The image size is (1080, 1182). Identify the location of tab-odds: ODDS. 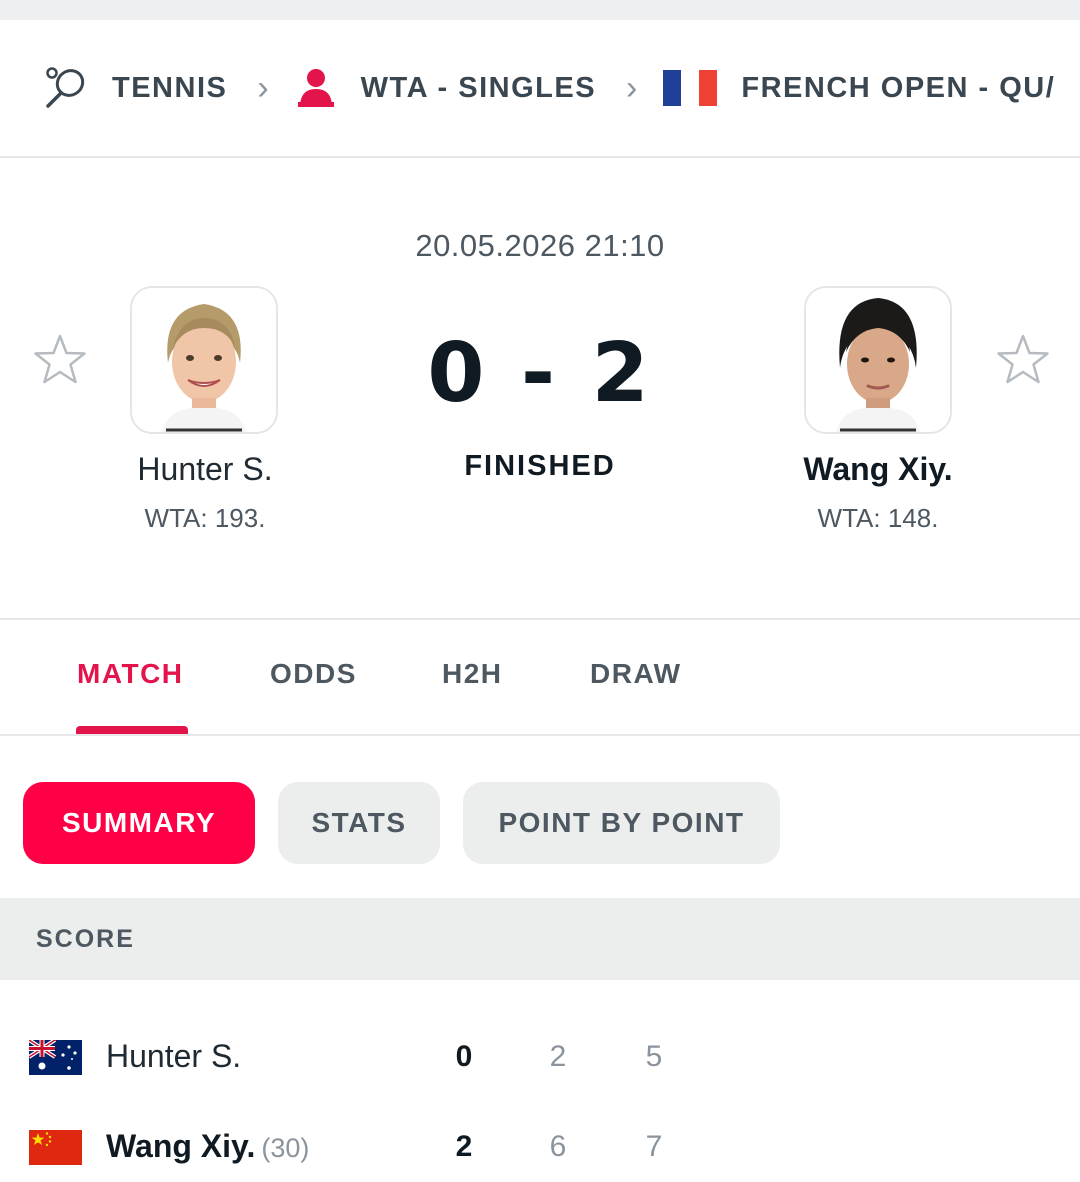
(313, 674).